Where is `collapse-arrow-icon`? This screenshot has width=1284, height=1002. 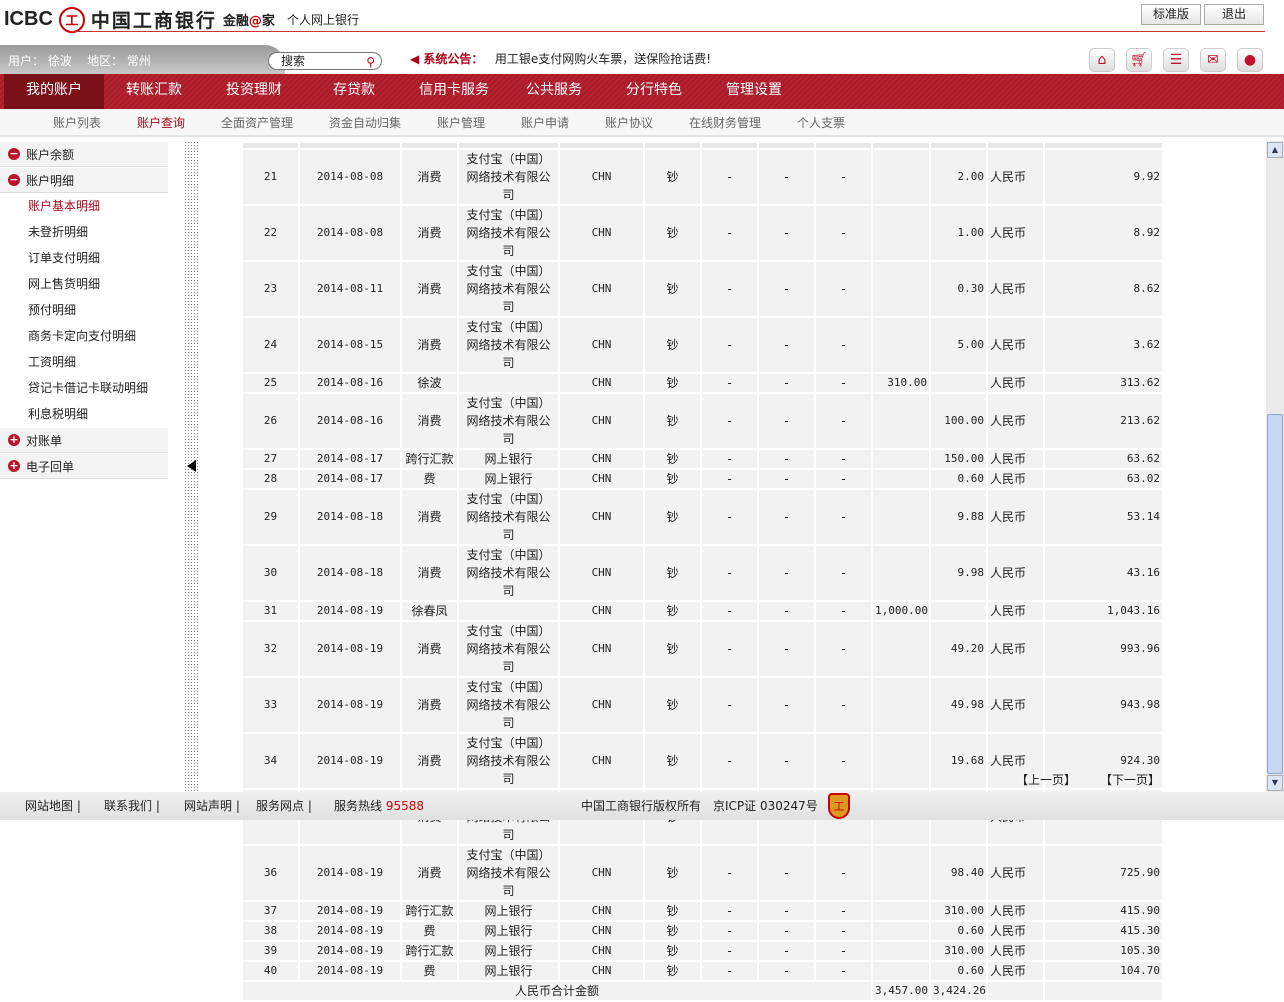
collapse-arrow-icon is located at coordinates (191, 466).